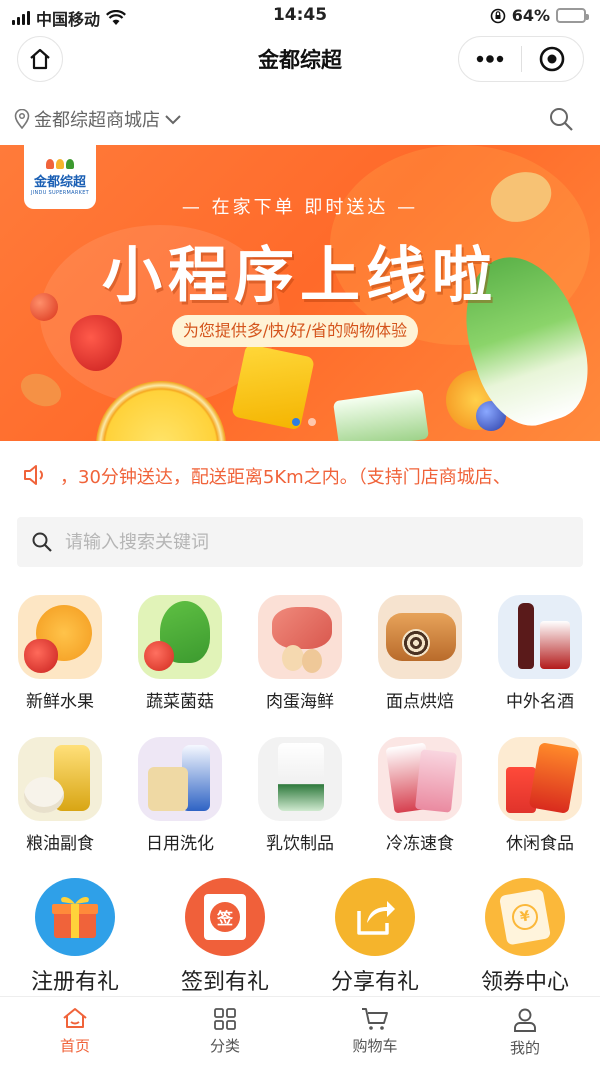 The height and width of the screenshot is (1067, 600). Describe the element at coordinates (300, 702) in the screenshot. I see `category-label: 肉蛋海鲜` at that location.